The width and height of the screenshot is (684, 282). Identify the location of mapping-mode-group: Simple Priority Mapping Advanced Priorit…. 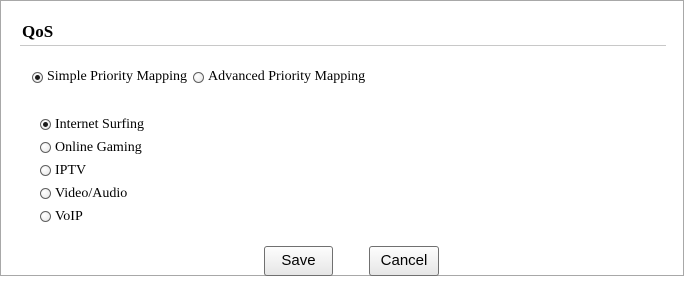
(198, 77).